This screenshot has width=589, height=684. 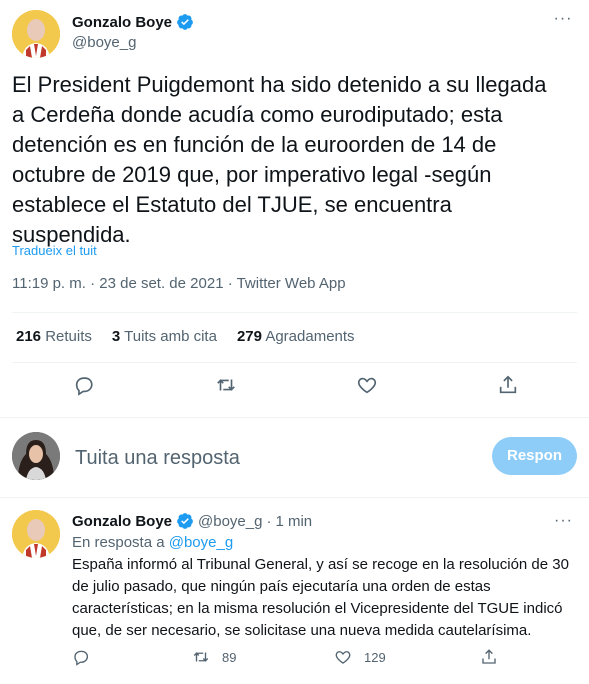 What do you see at coordinates (201, 542) in the screenshot?
I see `replying-to-link: @boye_g` at bounding box center [201, 542].